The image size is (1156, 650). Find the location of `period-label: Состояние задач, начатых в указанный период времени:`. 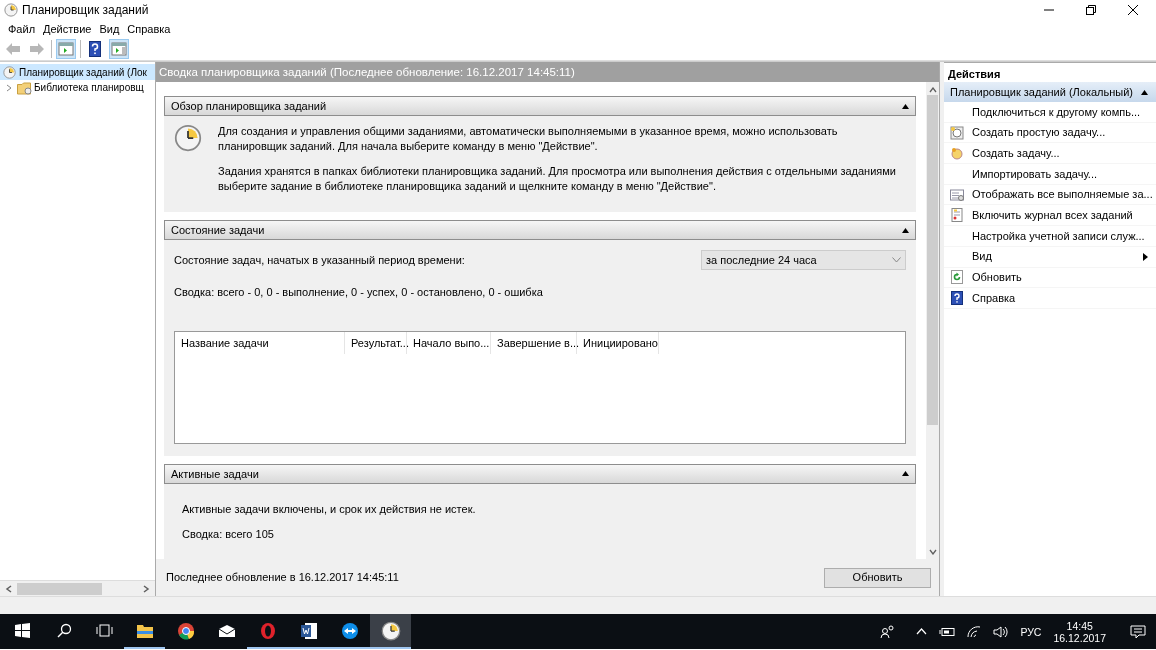

period-label: Состояние задач, начатых в указанный период времени: is located at coordinates (319, 260).